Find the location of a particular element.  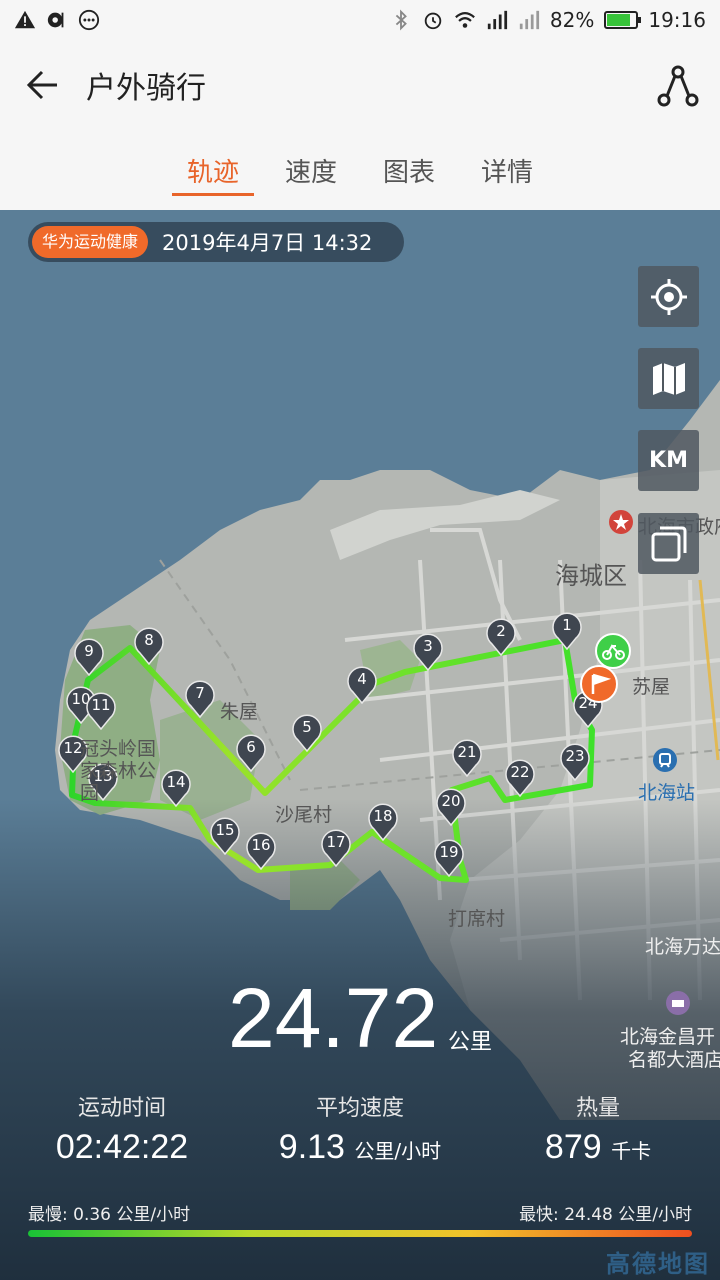

finish-flag-icon is located at coordinates (599, 684).